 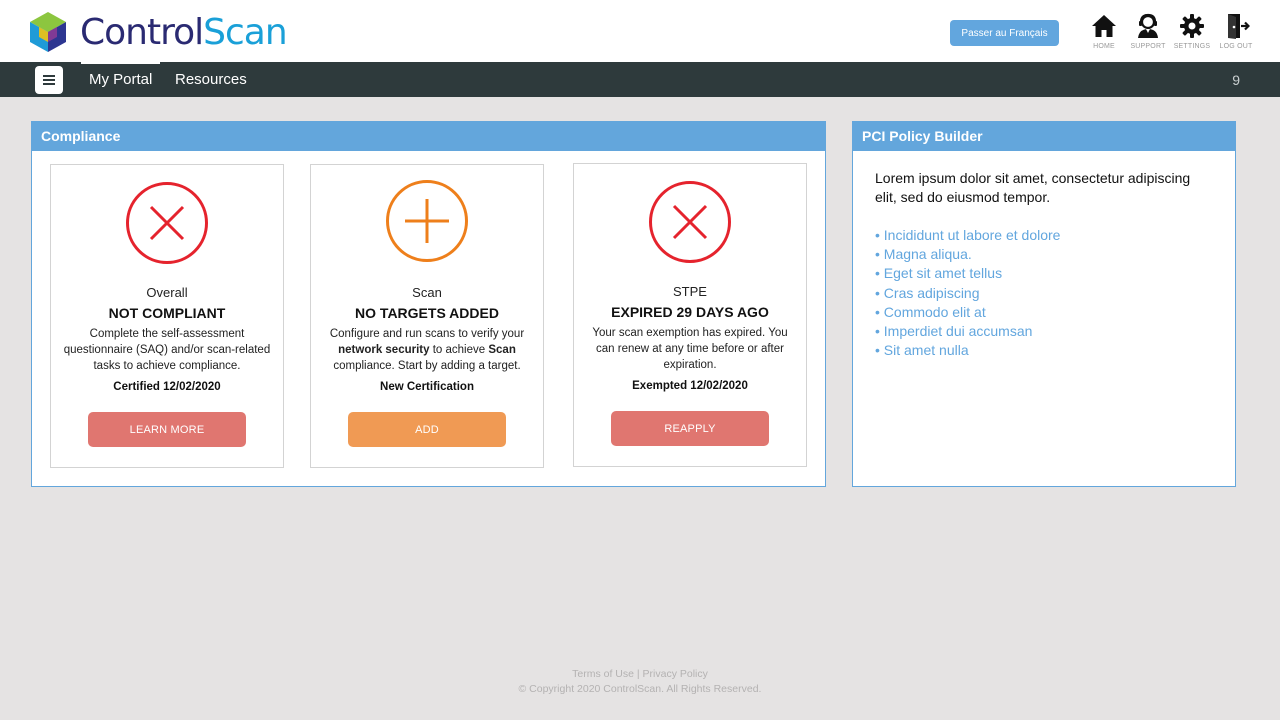 What do you see at coordinates (1044, 136) in the screenshot?
I see `policy-panel-title: PCI Policy Builder` at bounding box center [1044, 136].